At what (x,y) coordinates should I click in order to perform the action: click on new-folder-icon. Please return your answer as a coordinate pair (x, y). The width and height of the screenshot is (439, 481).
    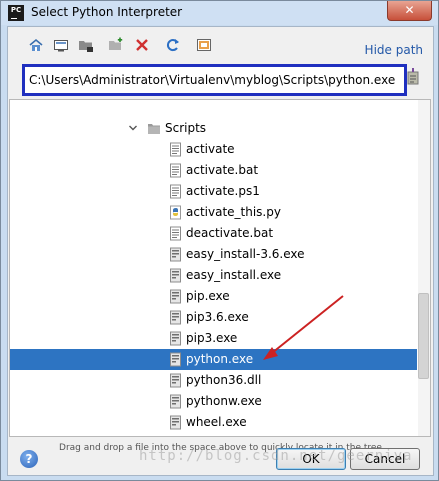
    Looking at the image, I should click on (116, 45).